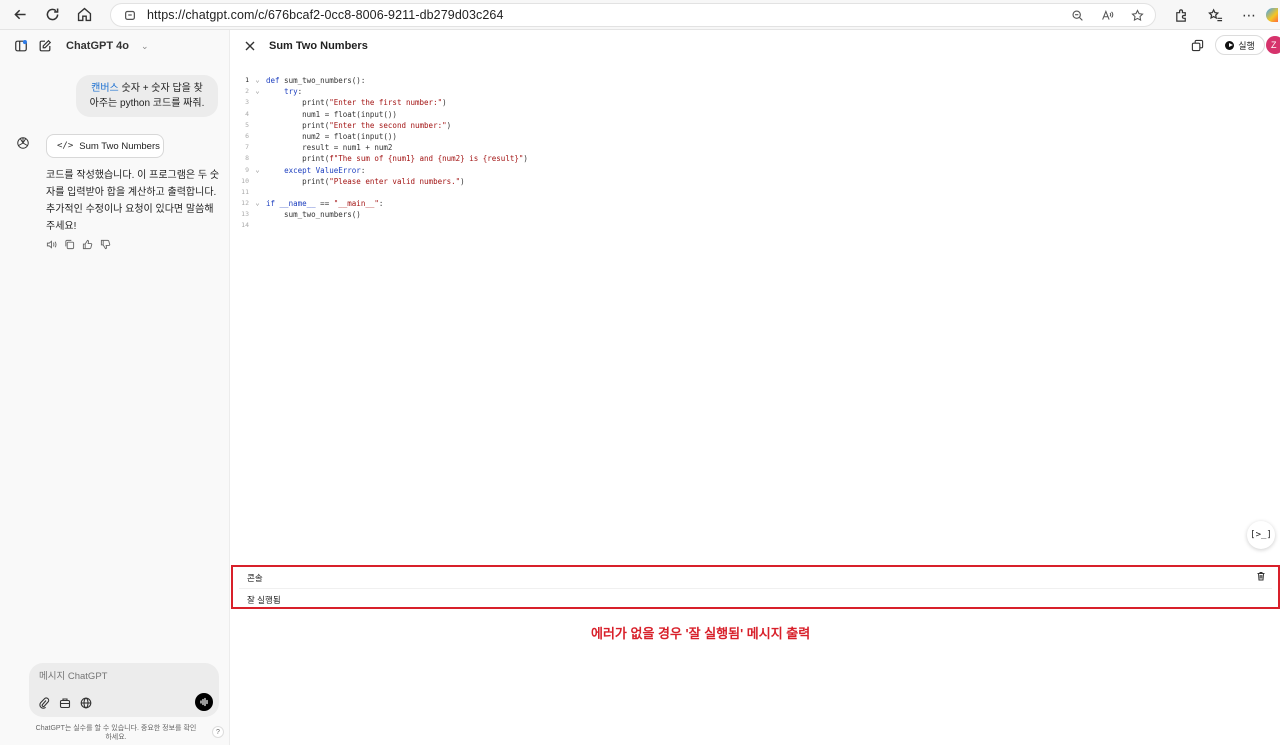 The image size is (1280, 745). I want to click on thumbs-down-button, so click(105, 244).